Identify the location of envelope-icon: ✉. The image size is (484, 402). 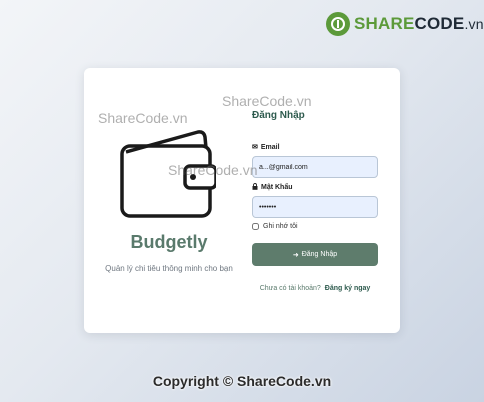
(255, 147).